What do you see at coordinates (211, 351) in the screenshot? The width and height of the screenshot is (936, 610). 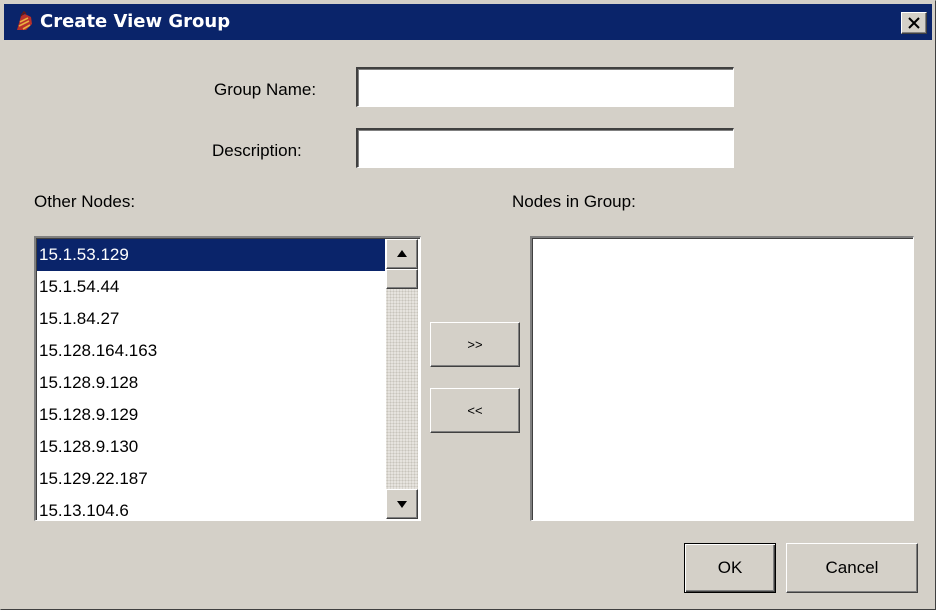 I see `list-item: 15.128.164.163` at bounding box center [211, 351].